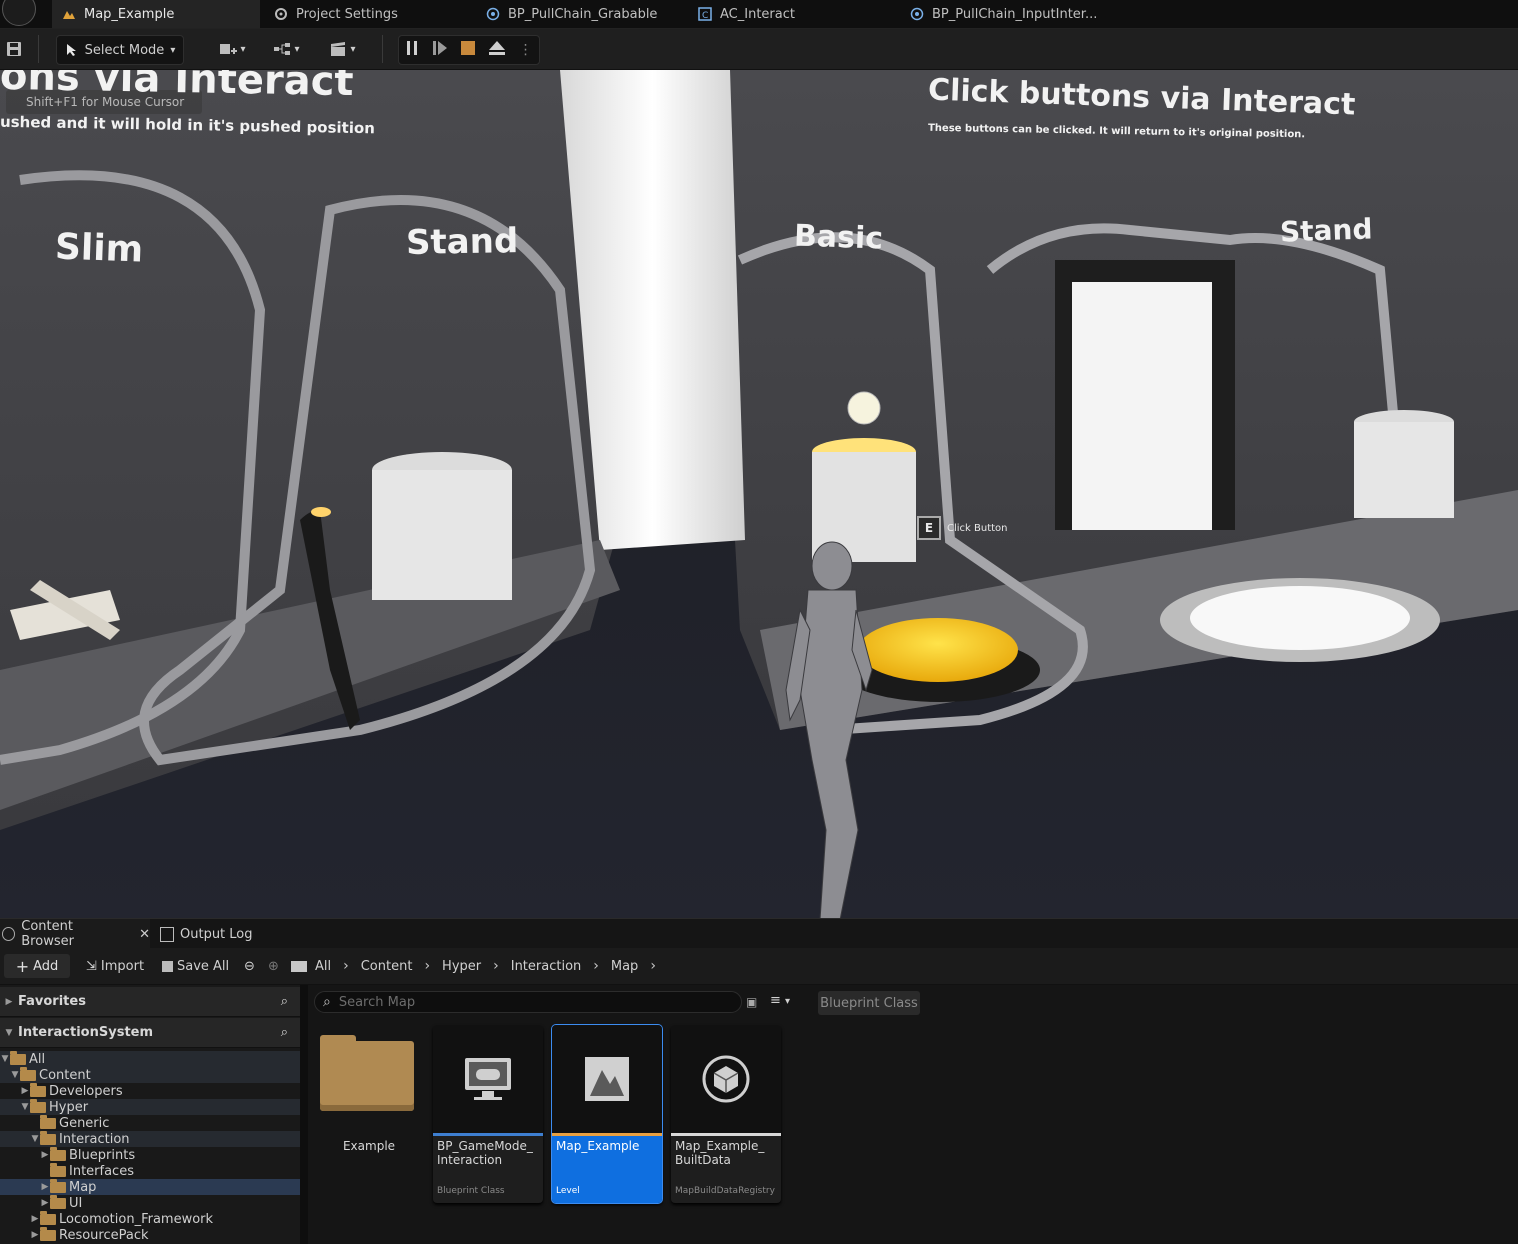  What do you see at coordinates (607, 1114) in the screenshot?
I see `asset-card-map-example: Map_Example Level` at bounding box center [607, 1114].